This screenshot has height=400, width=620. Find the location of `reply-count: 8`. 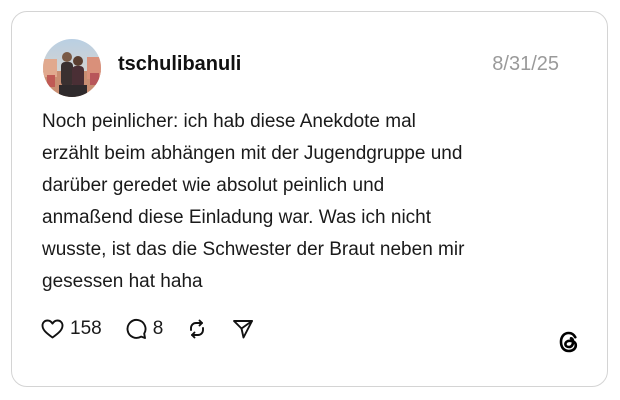

reply-count: 8 is located at coordinates (158, 328).